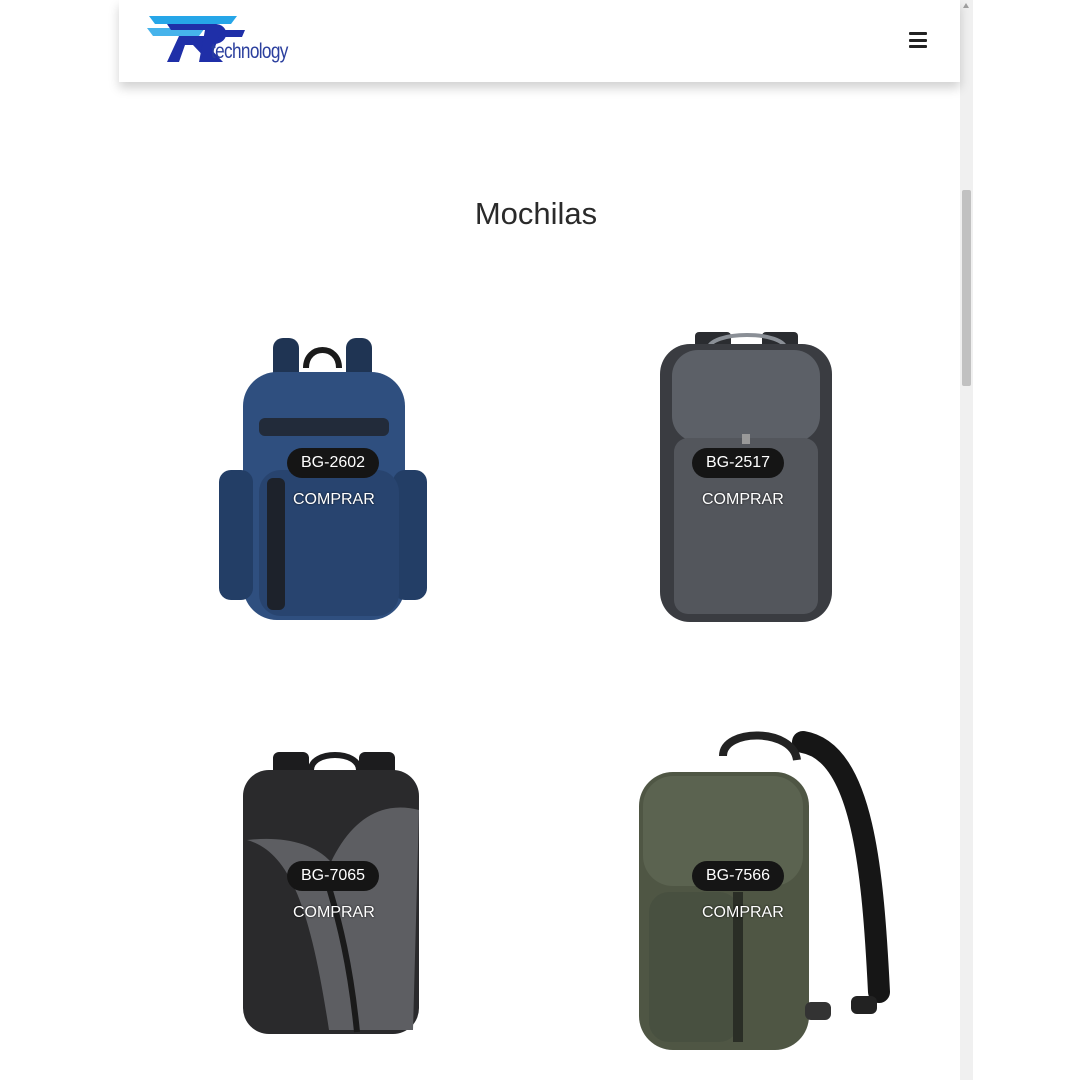 Image resolution: width=1080 pixels, height=1080 pixels. I want to click on brand-logo-text: technology, so click(249, 51).